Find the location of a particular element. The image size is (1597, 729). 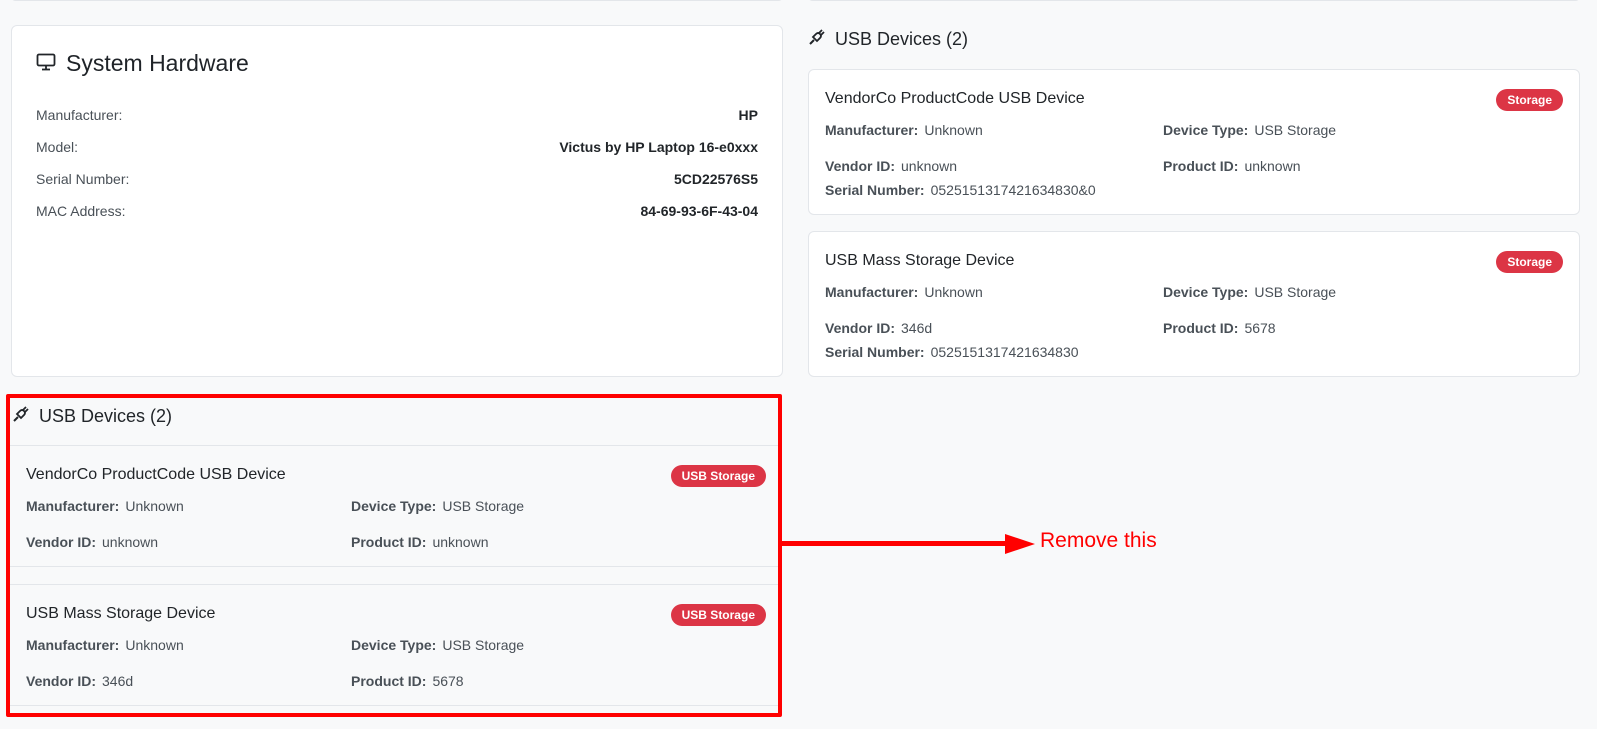

hardware-label: MAC Address: is located at coordinates (81, 211).